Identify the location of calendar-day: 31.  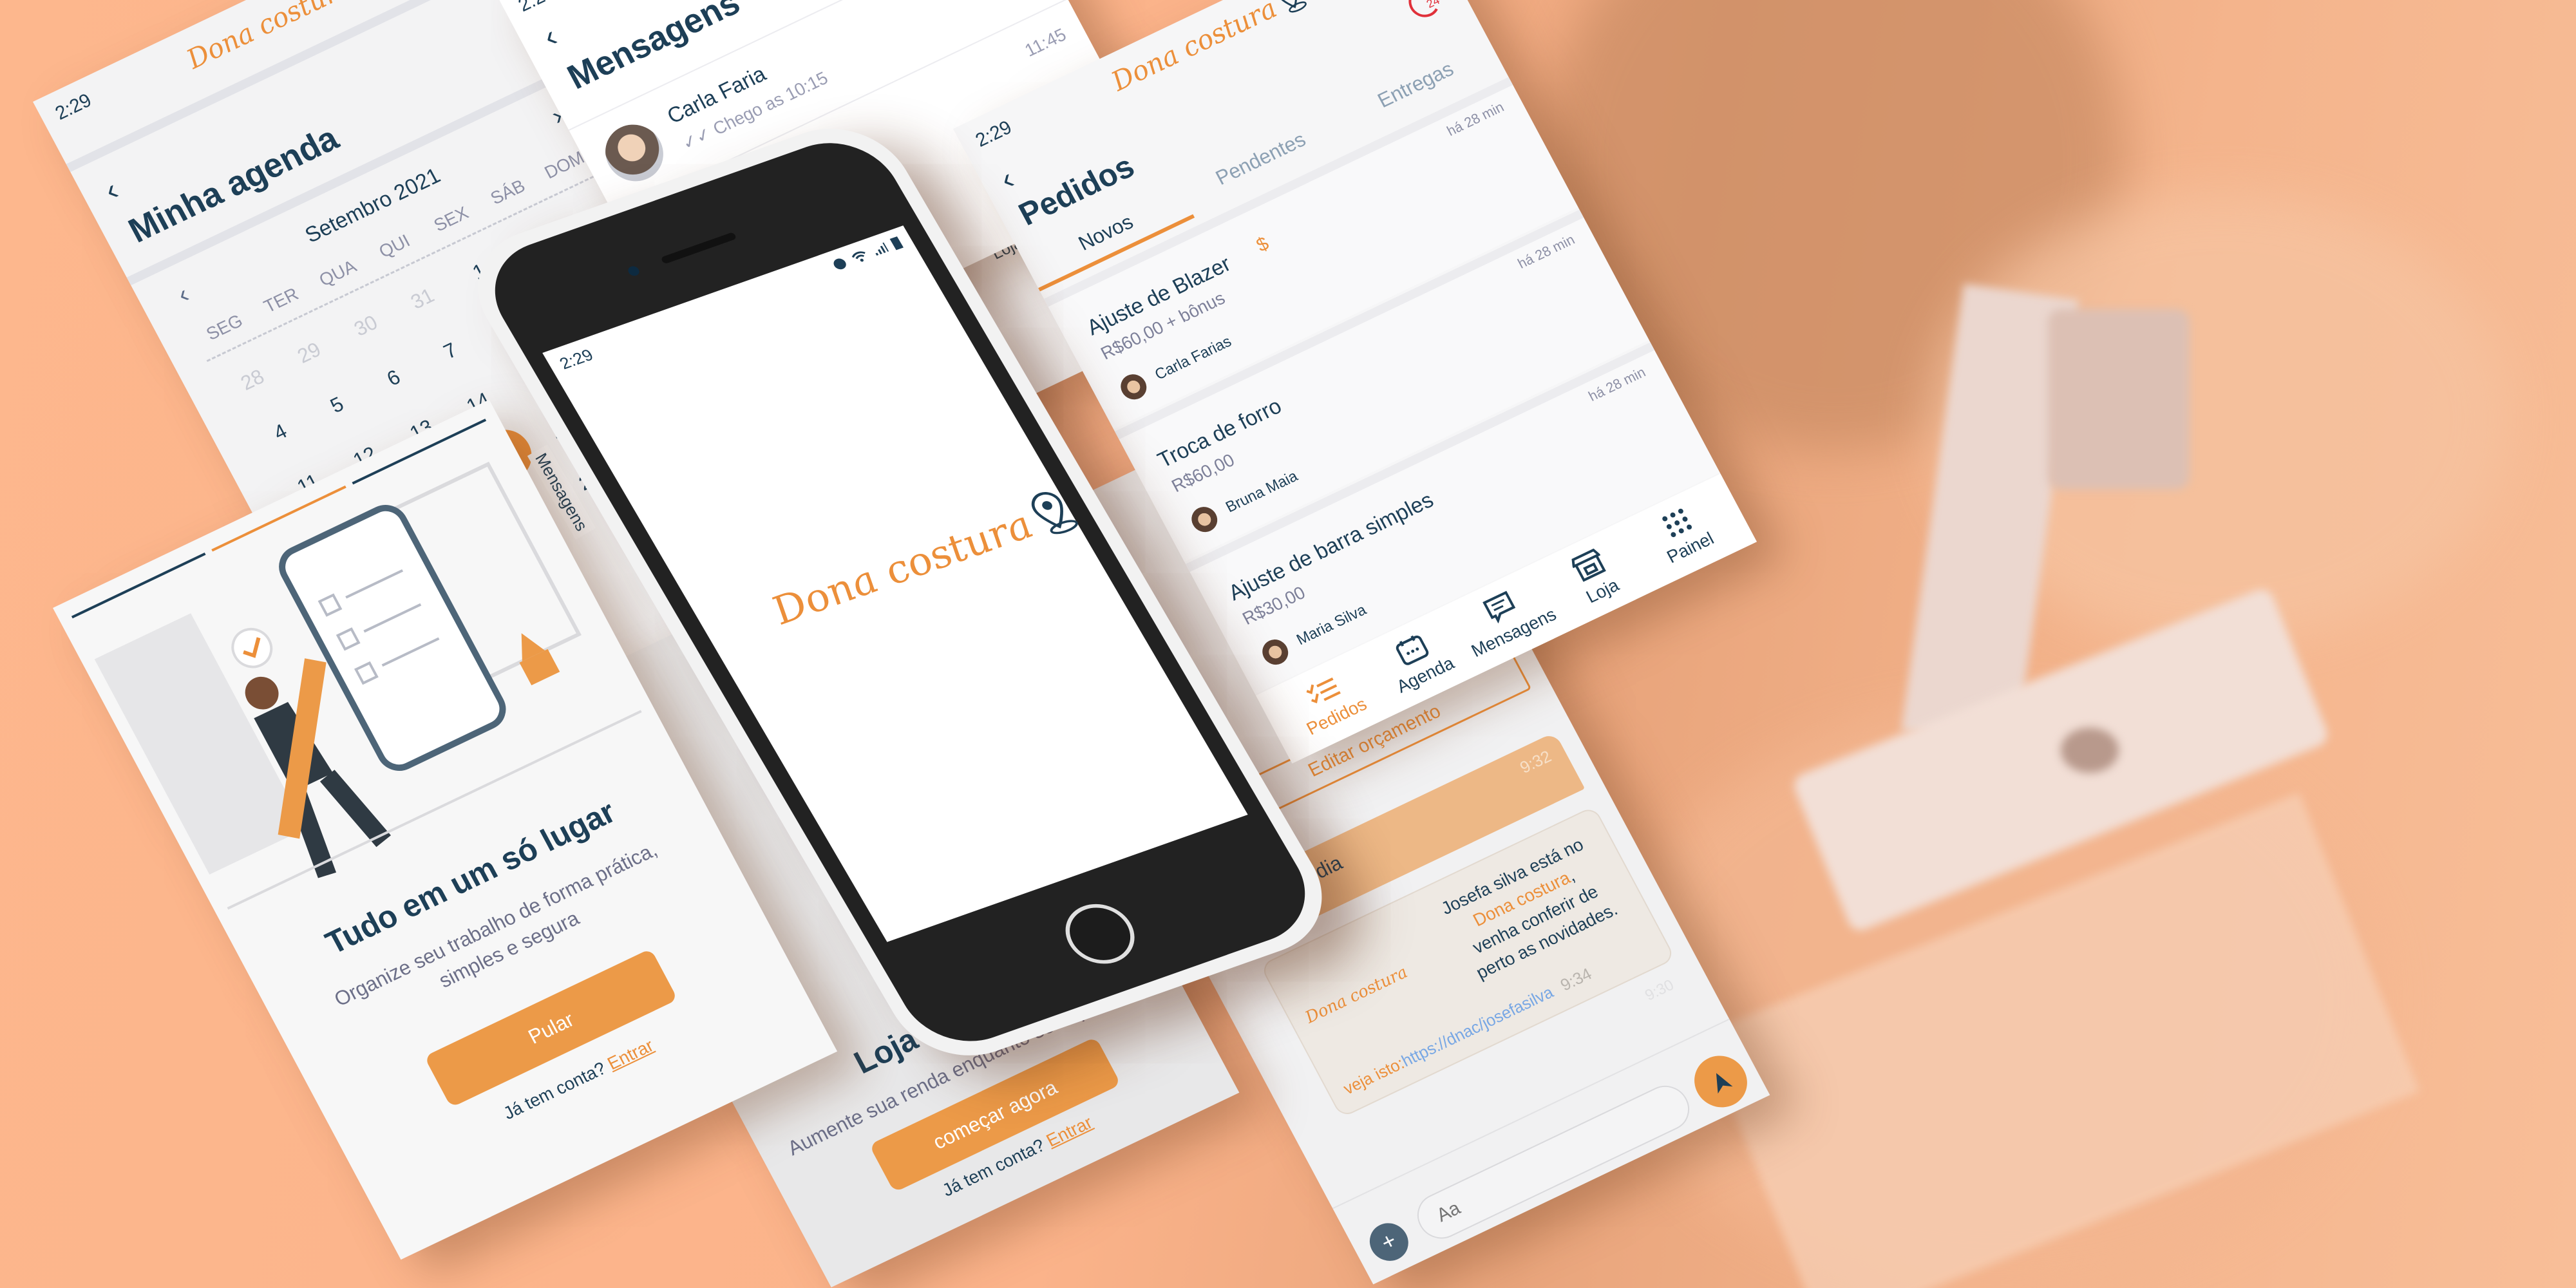
(422, 299).